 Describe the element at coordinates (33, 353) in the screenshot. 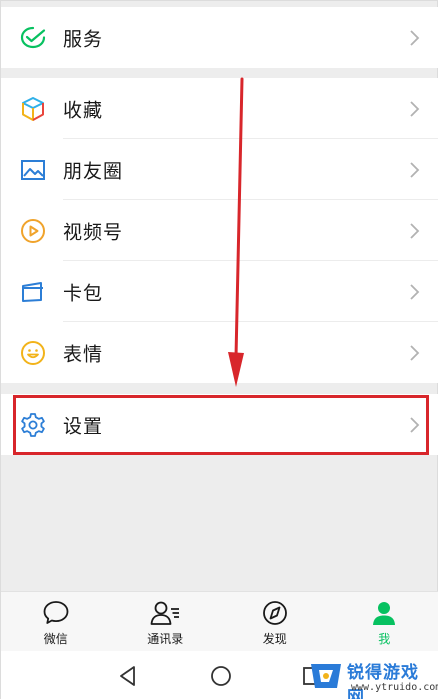

I see `smile-icon` at that location.